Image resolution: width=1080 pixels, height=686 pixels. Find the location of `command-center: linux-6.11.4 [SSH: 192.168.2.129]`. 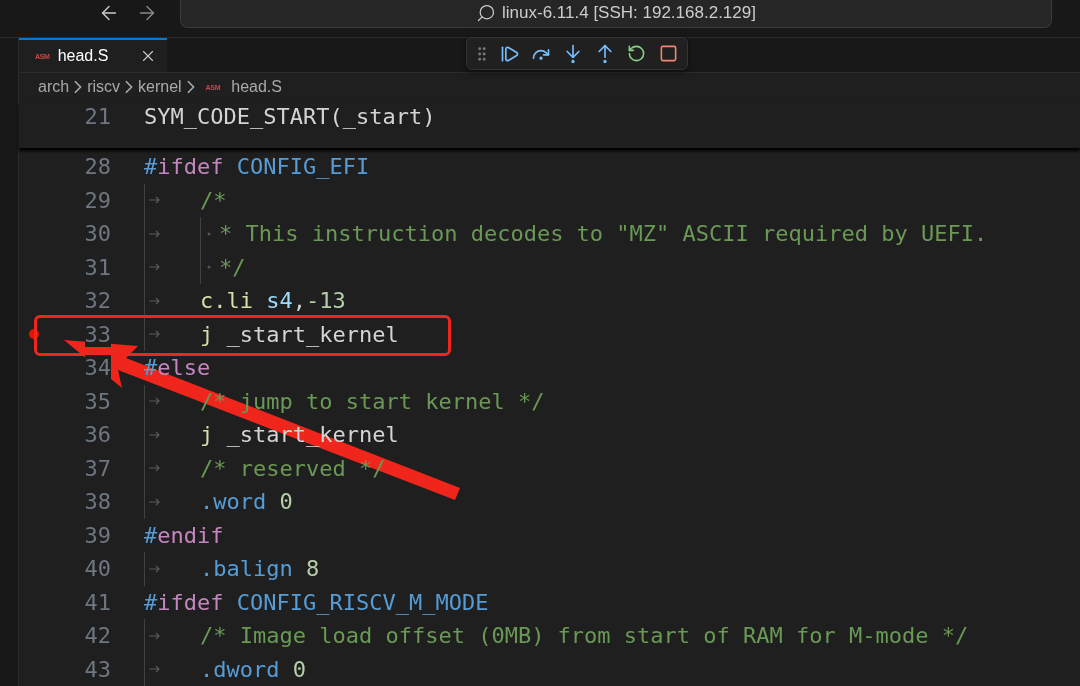

command-center: linux-6.11.4 [SSH: 192.168.2.129] is located at coordinates (616, 14).